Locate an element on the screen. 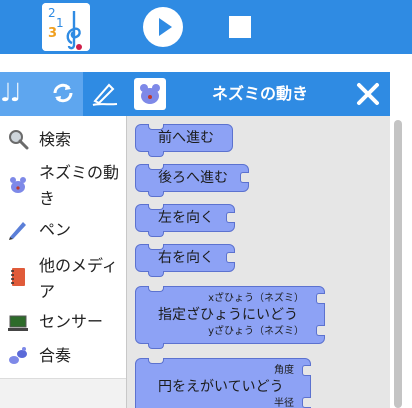 The image size is (412, 408). block-move-in-circle: 角度 円をえがいていどう 半径 is located at coordinates (223, 383).